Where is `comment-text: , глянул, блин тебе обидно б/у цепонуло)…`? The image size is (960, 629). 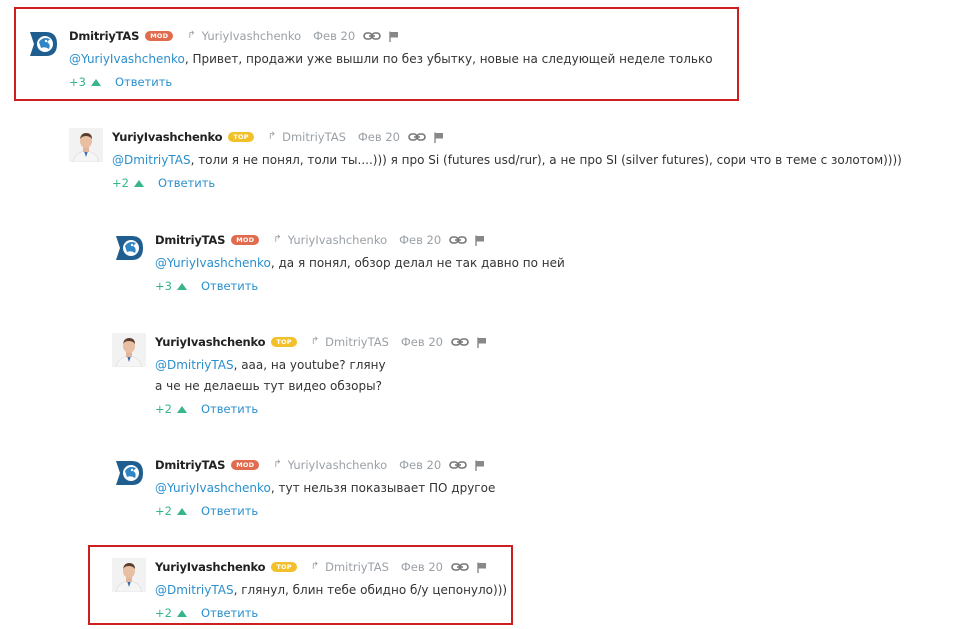
comment-text: , глянул, блин тебе обидно б/у цепонуло)… is located at coordinates (370, 590).